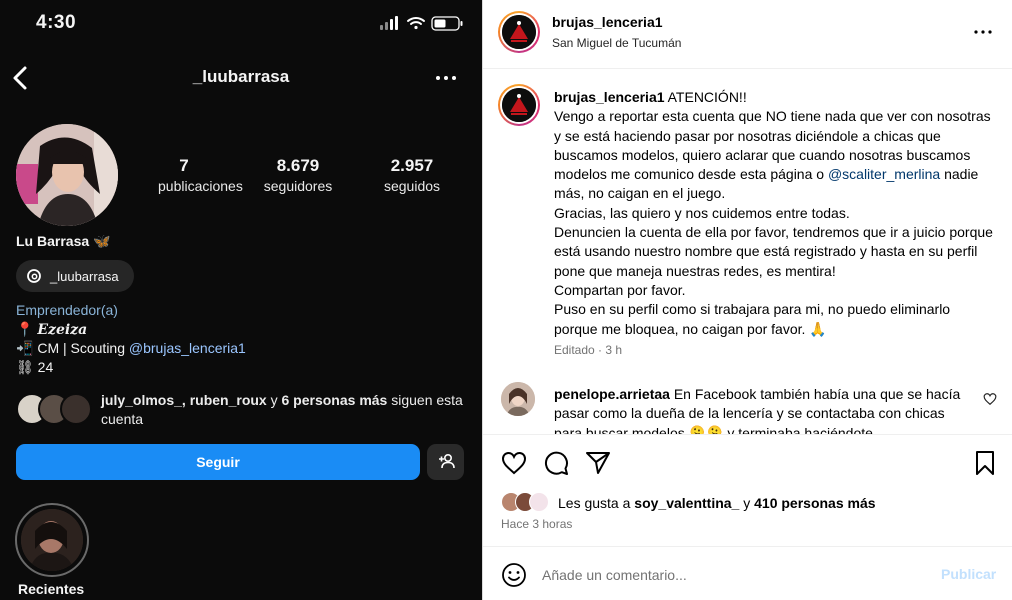 The height and width of the screenshot is (600, 1012). I want to click on likes-prefix: Les gusta a, so click(596, 503).